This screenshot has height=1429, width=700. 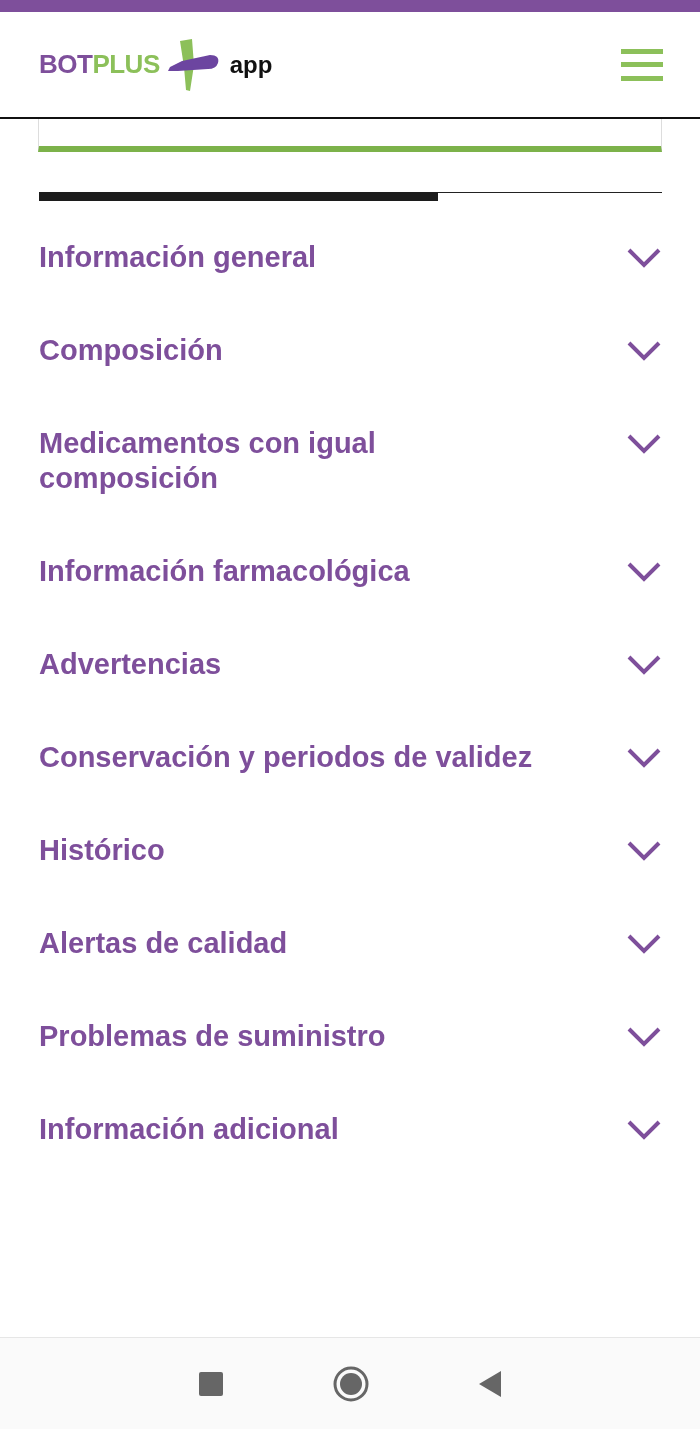 What do you see at coordinates (490, 1383) in the screenshot?
I see `back-icon` at bounding box center [490, 1383].